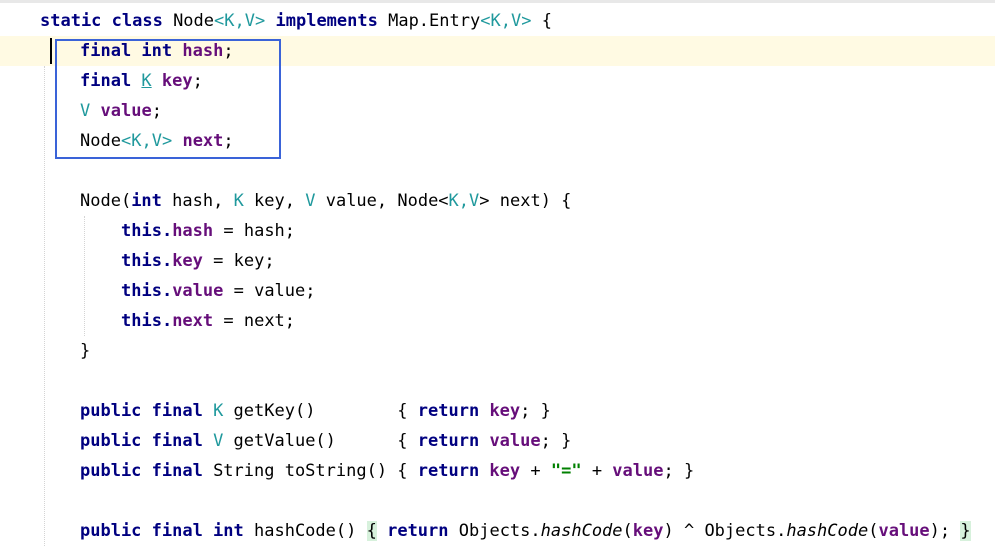  I want to click on code-line-7: this.hash = hash;, so click(208, 231).